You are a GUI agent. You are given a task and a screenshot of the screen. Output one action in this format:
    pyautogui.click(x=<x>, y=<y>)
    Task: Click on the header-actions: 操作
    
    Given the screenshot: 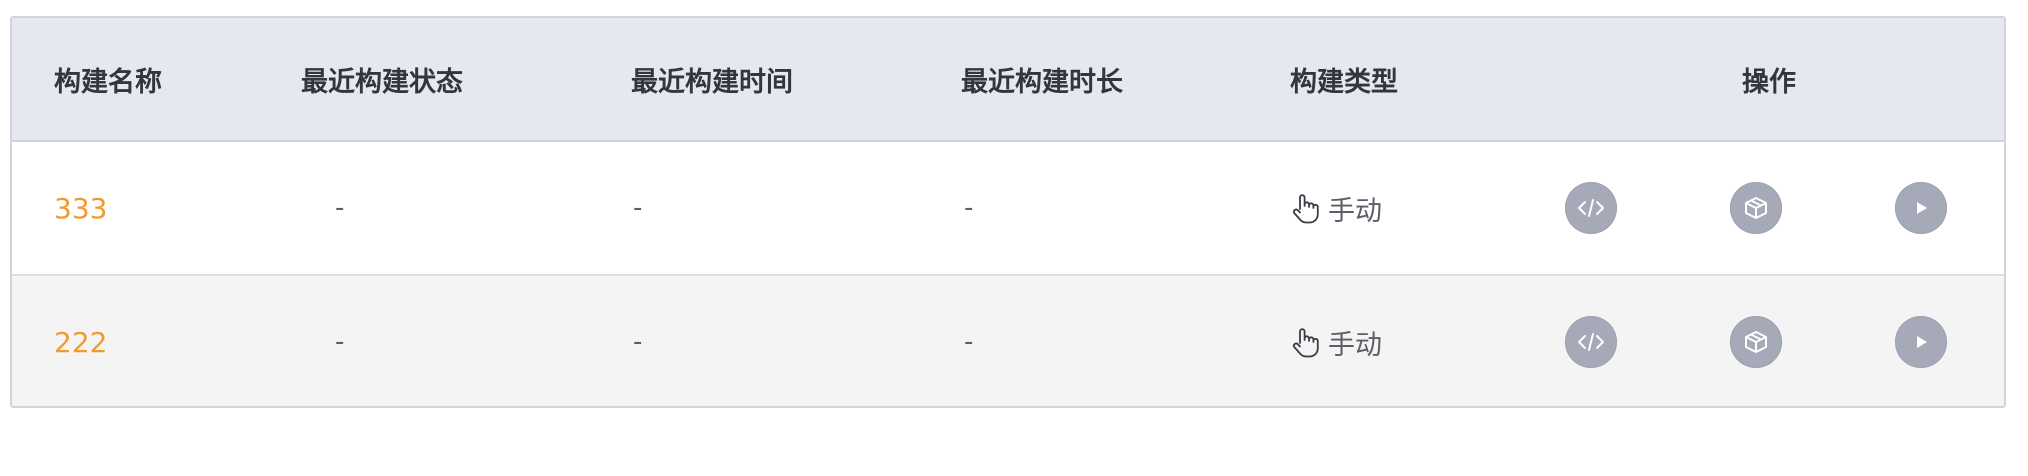 What is the action you would take?
    pyautogui.click(x=1769, y=82)
    